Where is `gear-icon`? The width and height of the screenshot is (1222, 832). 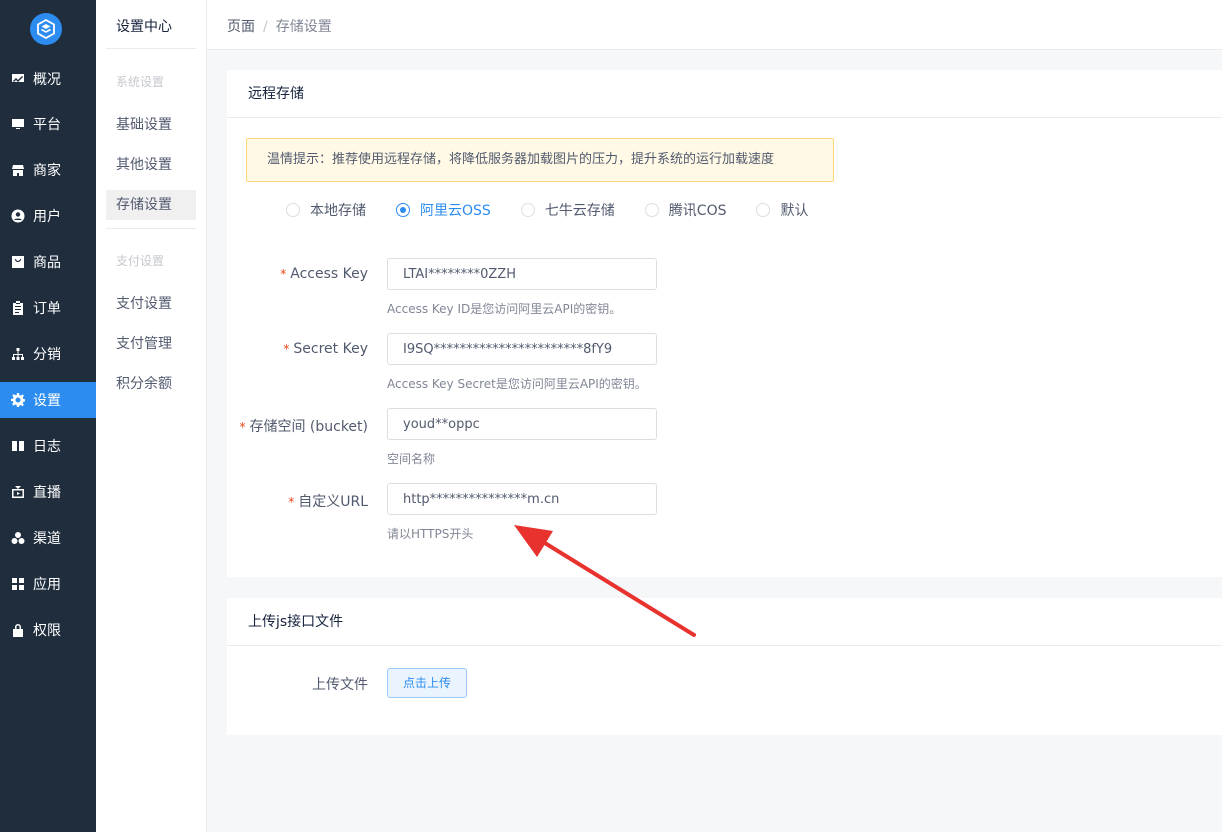
gear-icon is located at coordinates (18, 400).